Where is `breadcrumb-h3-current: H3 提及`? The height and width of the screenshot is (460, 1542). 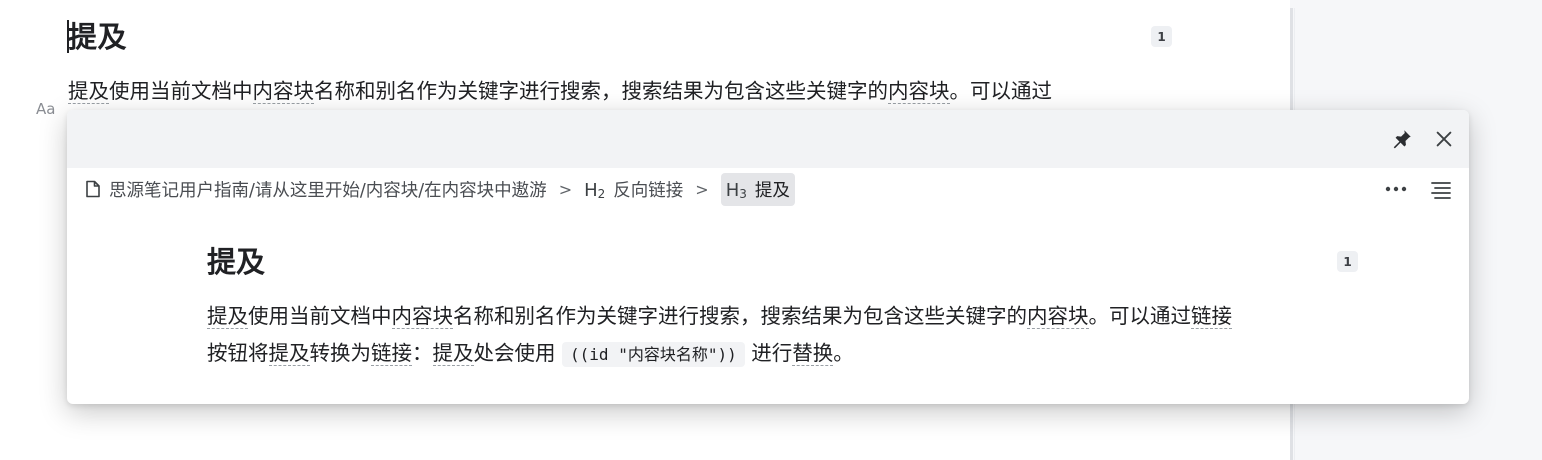 breadcrumb-h3-current: H3 提及 is located at coordinates (757, 189).